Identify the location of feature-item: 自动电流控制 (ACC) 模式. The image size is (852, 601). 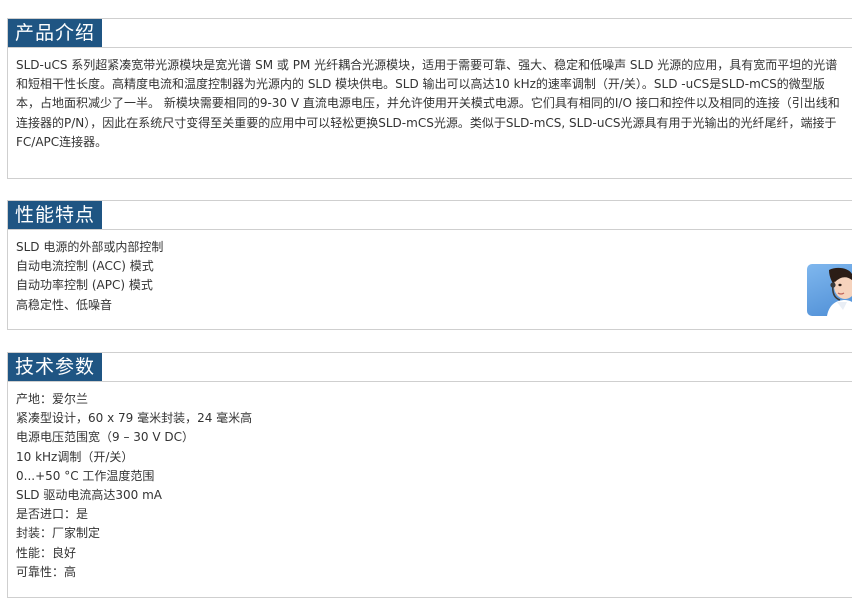
(85, 266).